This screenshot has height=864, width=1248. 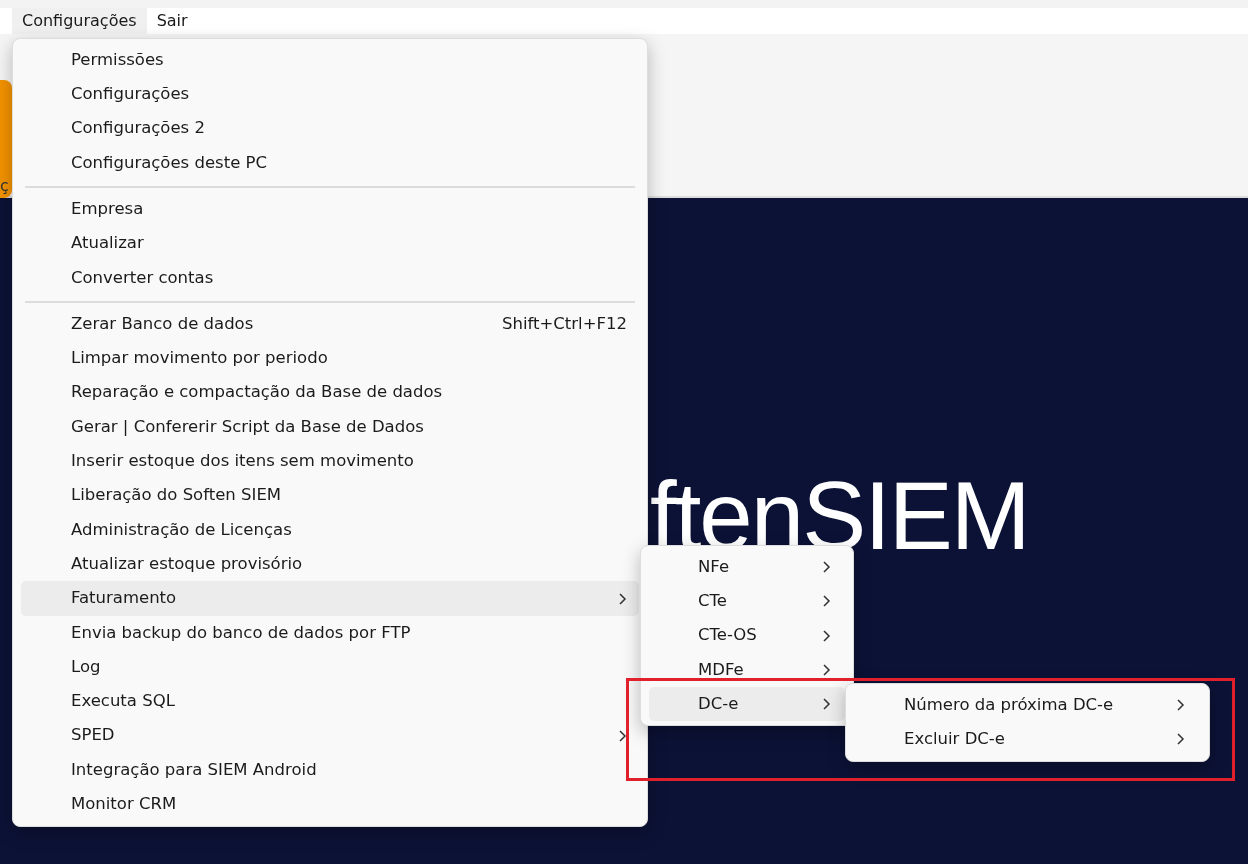 I want to click on menu-item: Envia backup do banco de dados por FTP, so click(x=330, y=633).